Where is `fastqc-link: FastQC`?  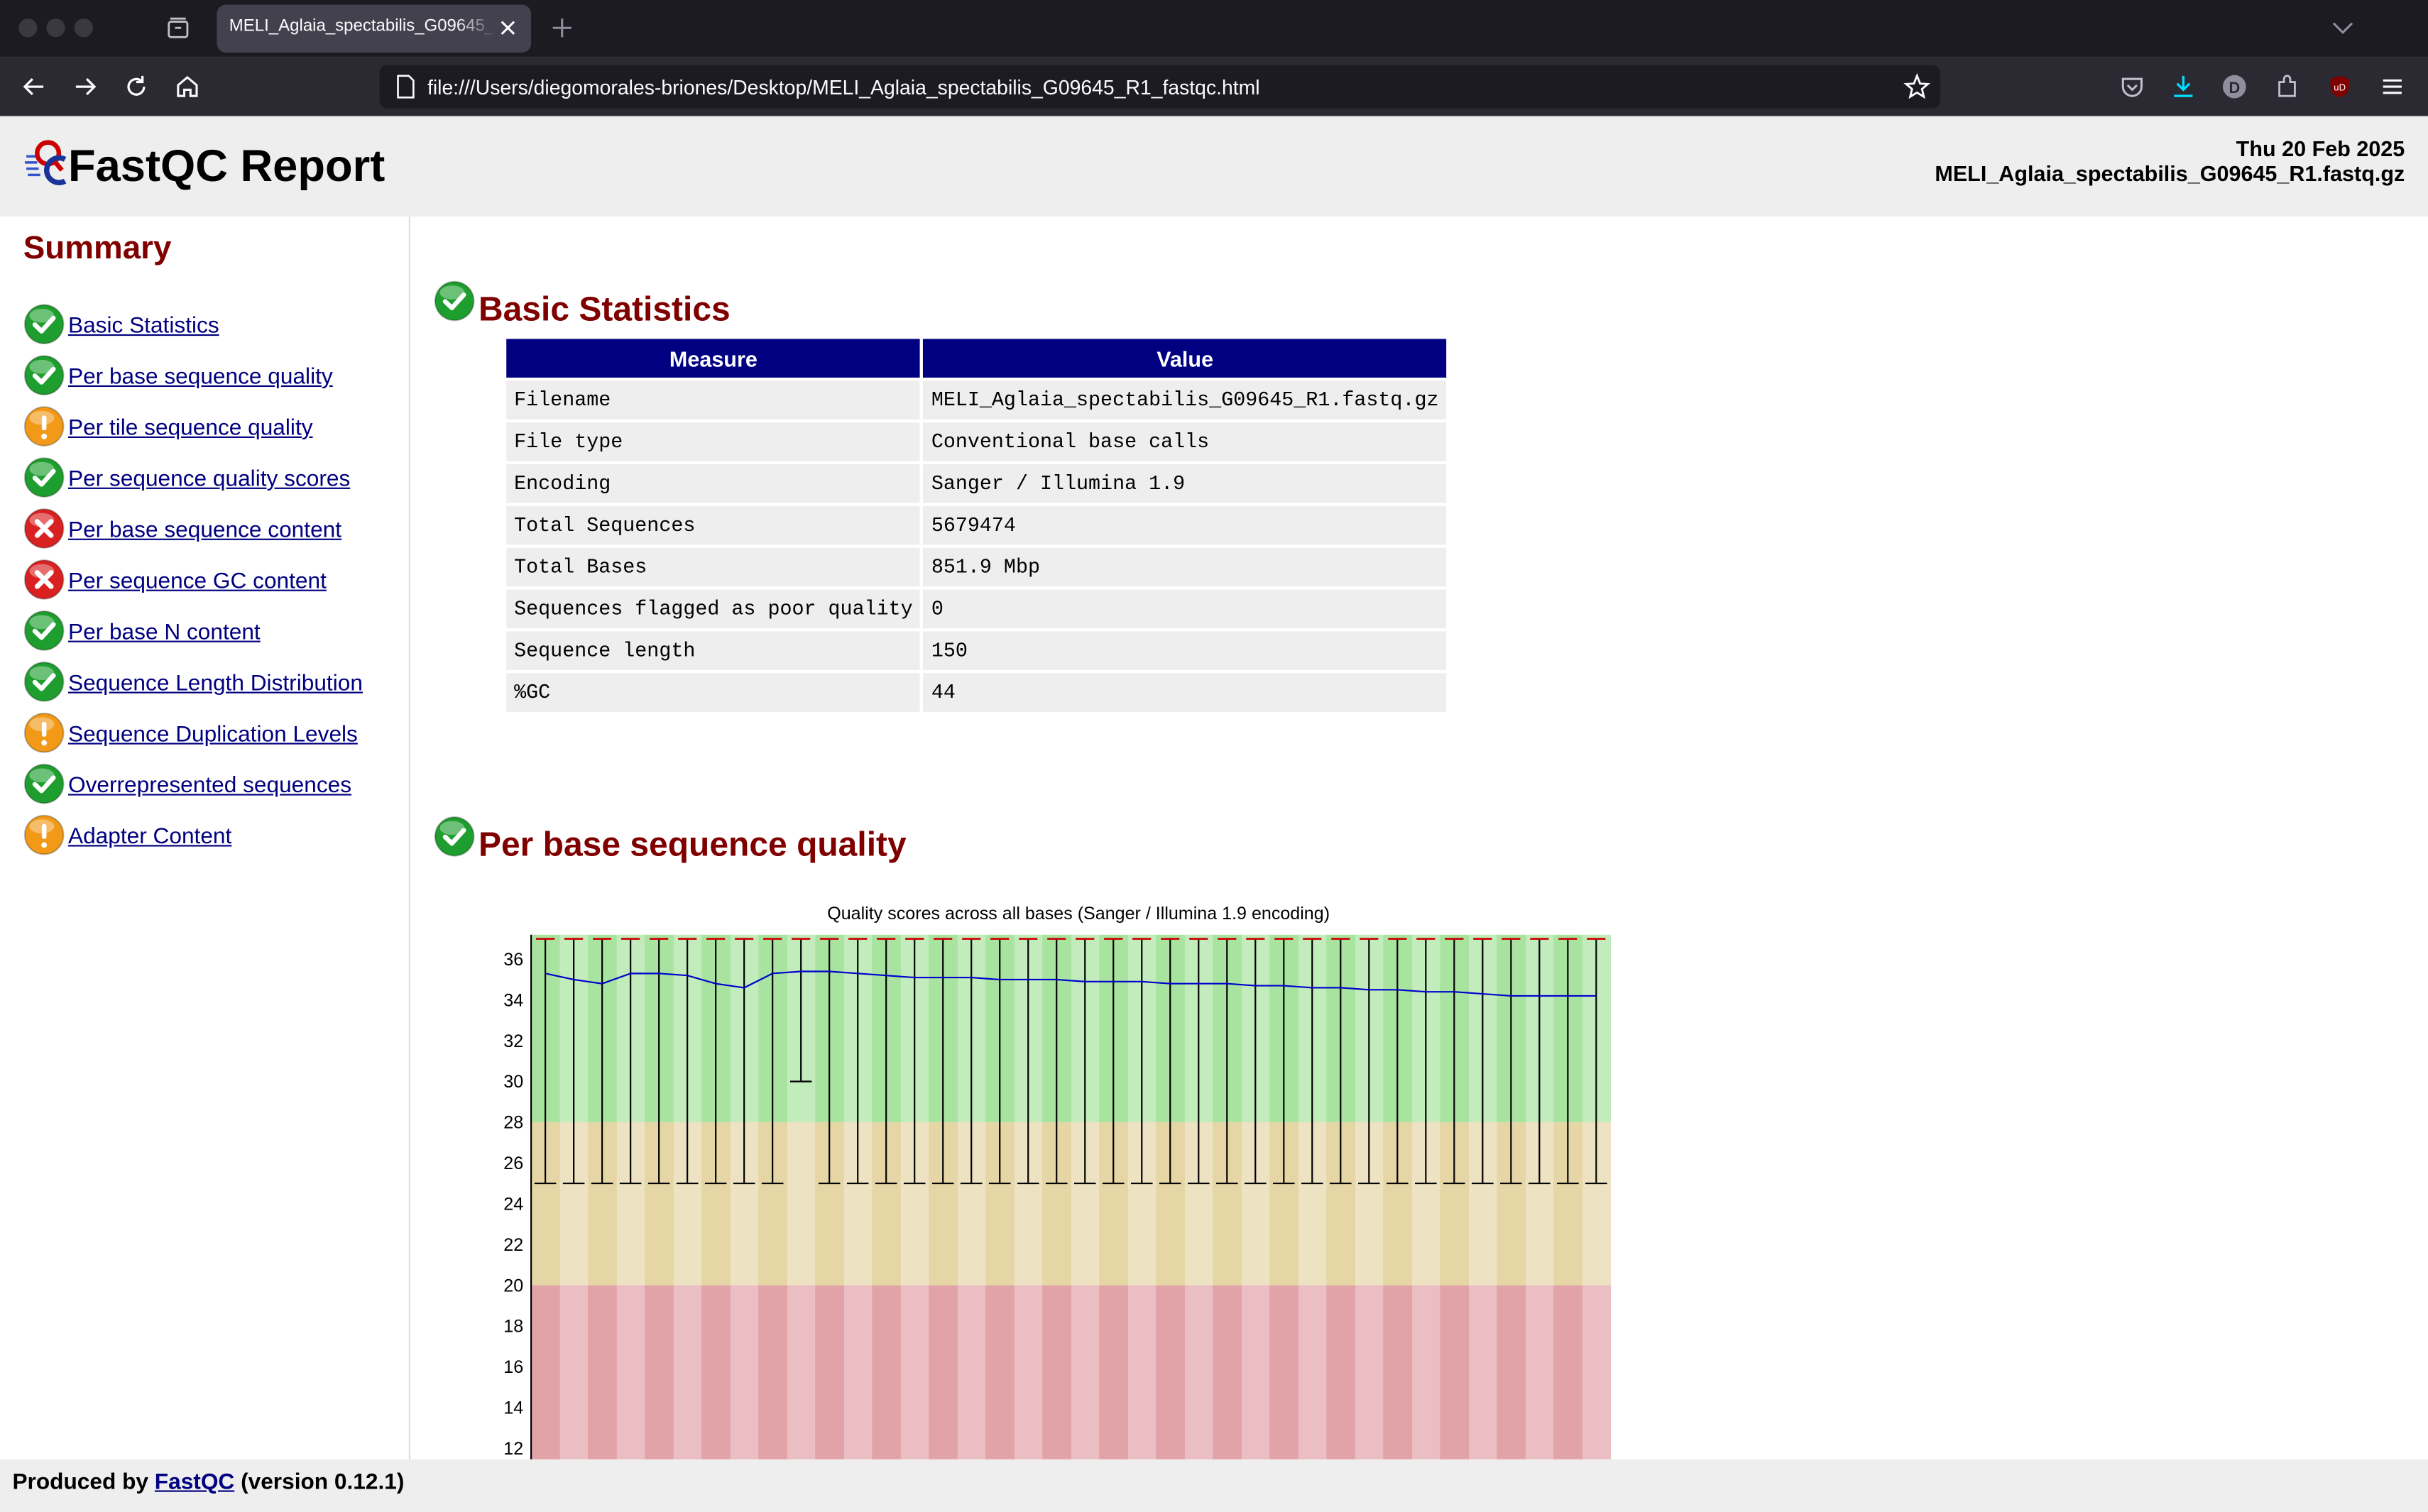
fastqc-link: FastQC is located at coordinates (194, 1482).